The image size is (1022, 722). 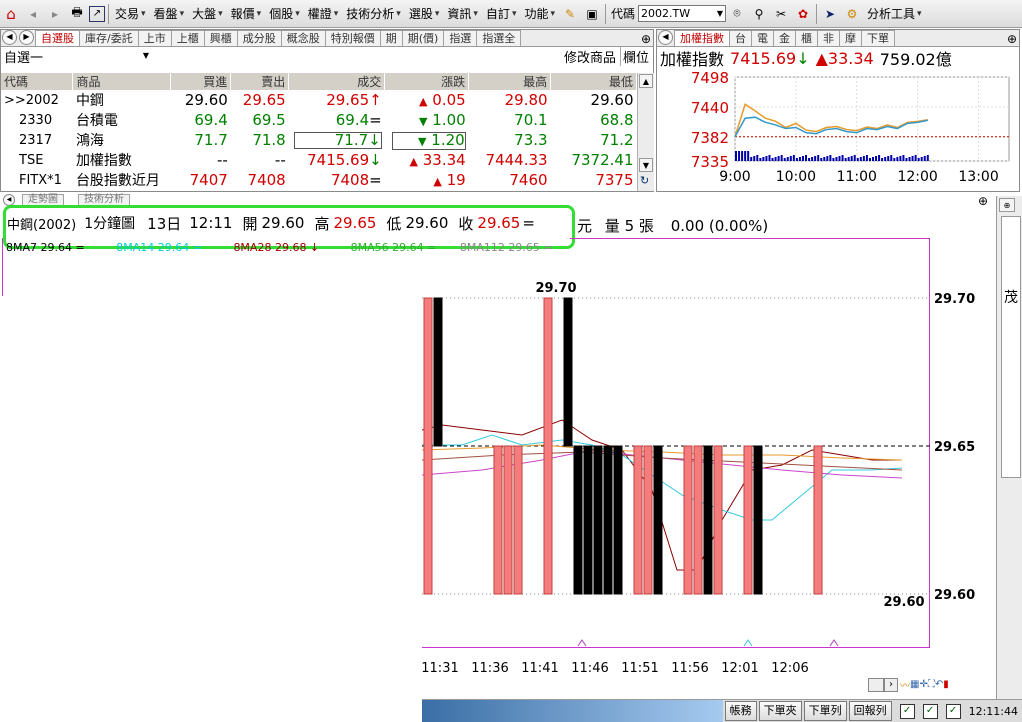 What do you see at coordinates (77, 14) in the screenshot?
I see `print-icon: 🖶` at bounding box center [77, 14].